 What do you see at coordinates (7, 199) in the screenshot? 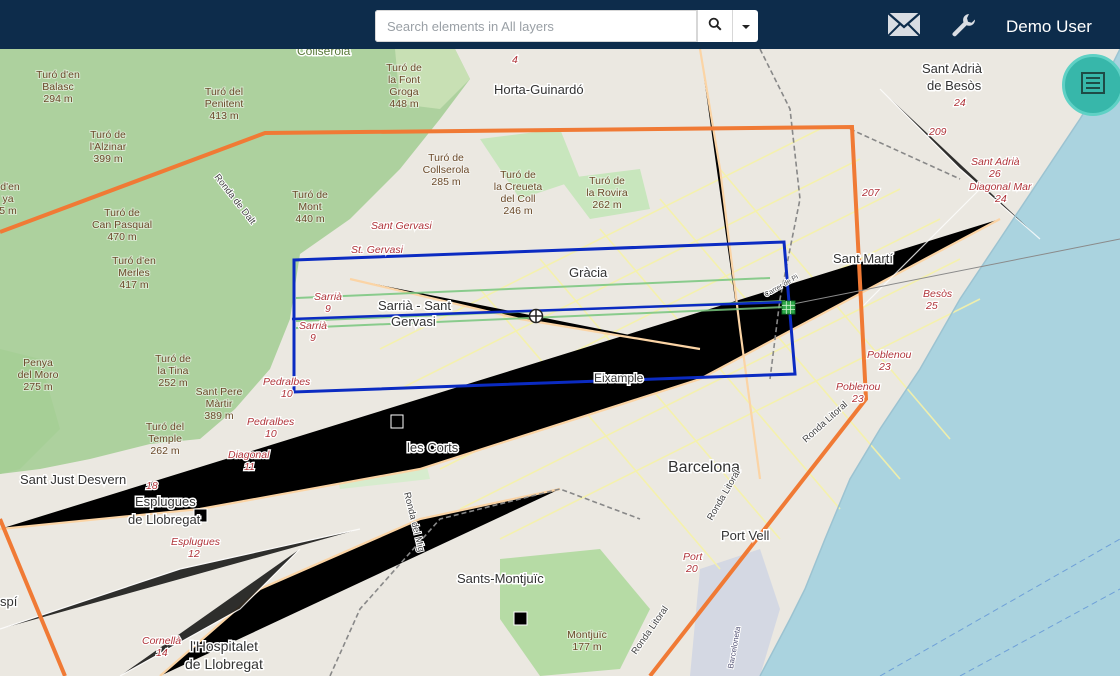
I see `peak-label: ya` at bounding box center [7, 199].